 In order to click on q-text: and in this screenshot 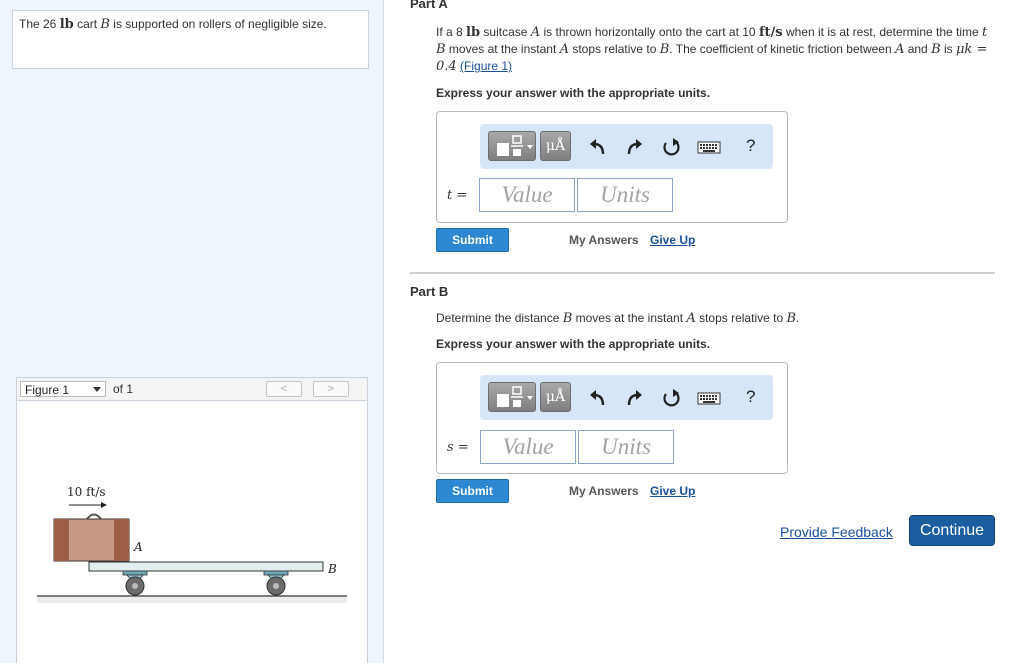, I will do `click(918, 49)`.